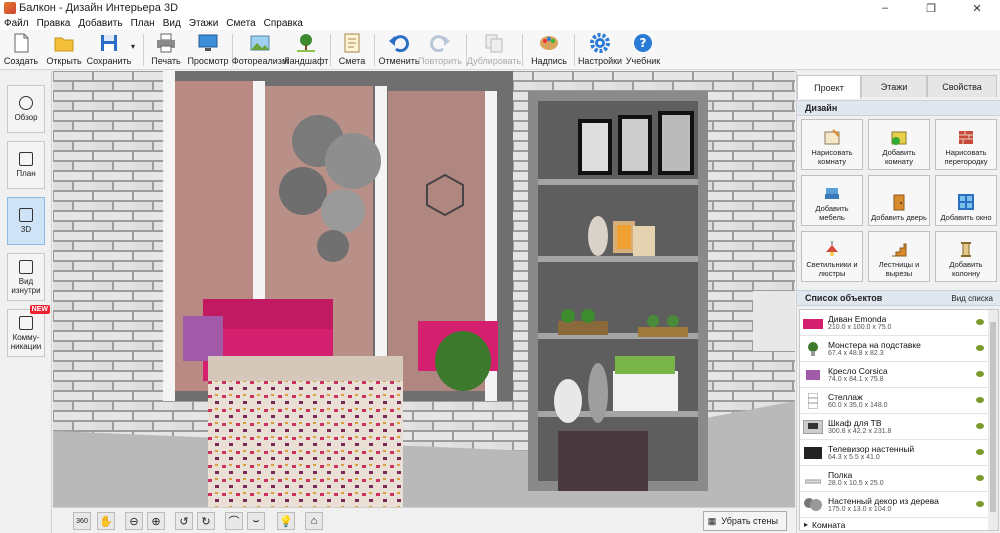  What do you see at coordinates (109, 50) in the screenshot?
I see `save-button: Сохранить` at bounding box center [109, 50].